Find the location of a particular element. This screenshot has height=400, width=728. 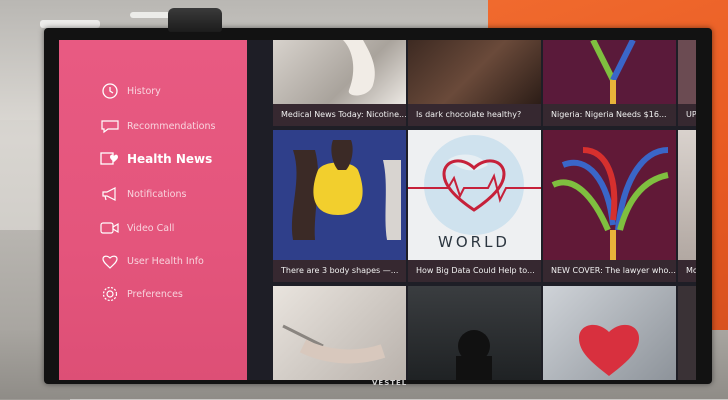

webcam is located at coordinates (195, 20).